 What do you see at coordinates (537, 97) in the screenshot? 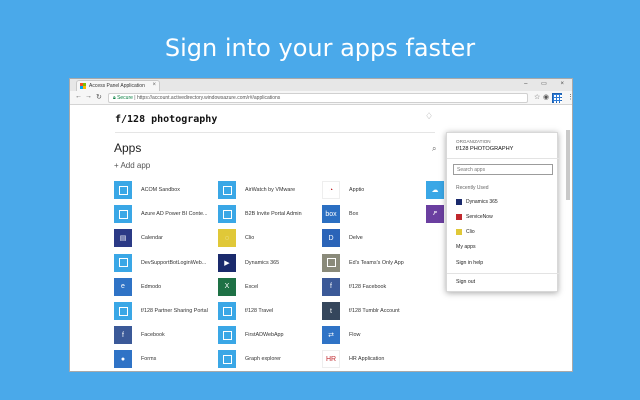
I see `star-icon: ☆` at bounding box center [537, 97].